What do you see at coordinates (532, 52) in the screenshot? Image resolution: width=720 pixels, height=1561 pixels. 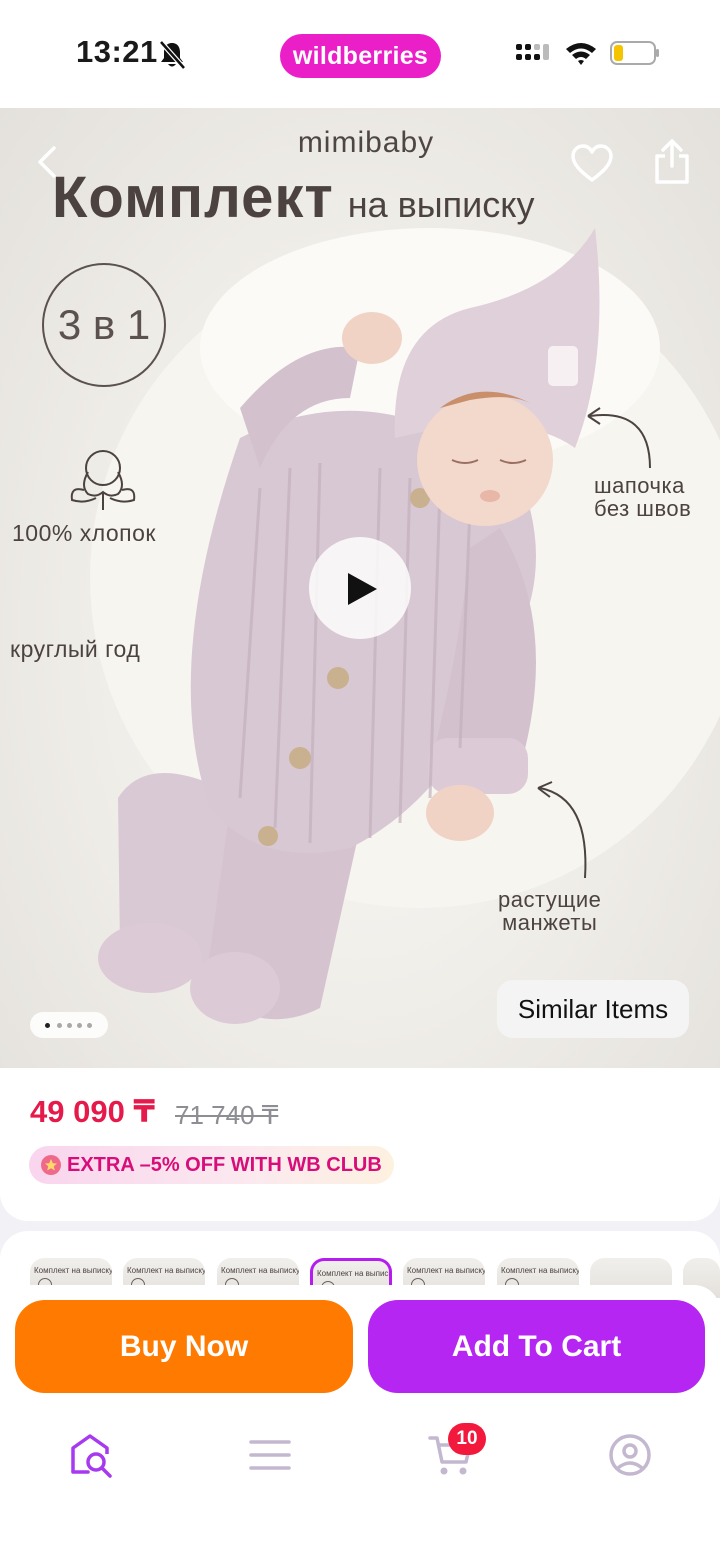 I see `signal-icon` at bounding box center [532, 52].